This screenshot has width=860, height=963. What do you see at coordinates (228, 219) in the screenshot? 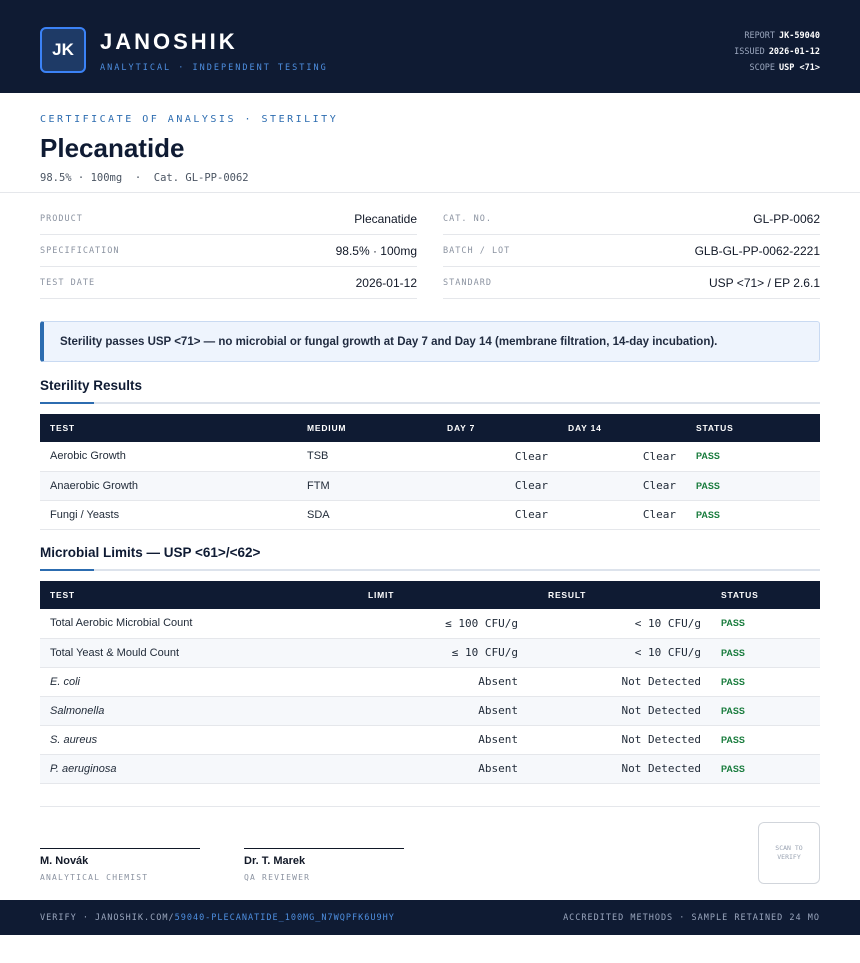
I see `info-row-product: PRODUCT Plecanatide` at bounding box center [228, 219].